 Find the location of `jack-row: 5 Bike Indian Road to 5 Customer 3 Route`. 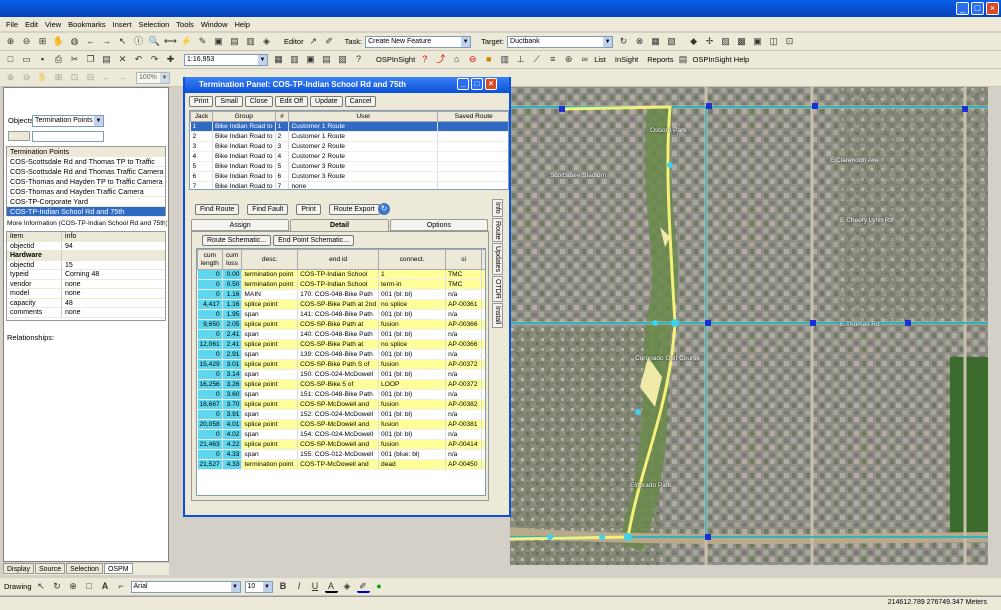

jack-row: 5 Bike Indian Road to 5 Customer 3 Route is located at coordinates (349, 166).